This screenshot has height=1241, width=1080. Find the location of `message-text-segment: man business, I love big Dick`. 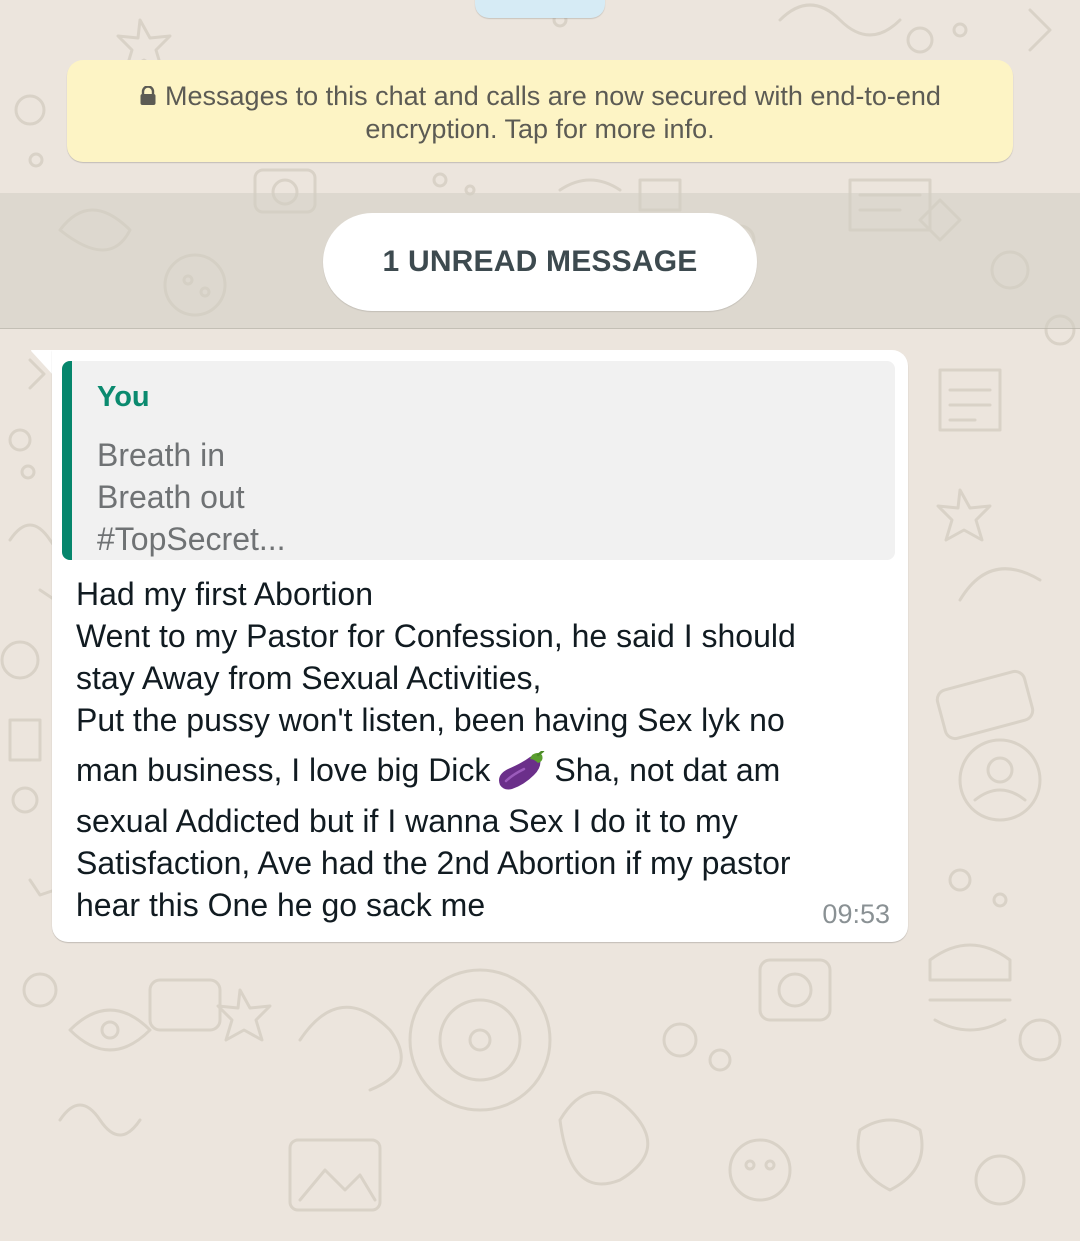

message-text-segment: man business, I love big Dick is located at coordinates (283, 770).